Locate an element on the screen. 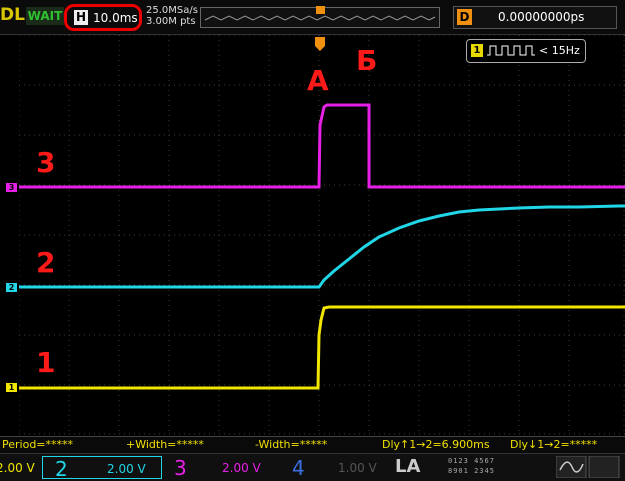 The width and height of the screenshot is (625, 481). ch1-offset-marker: 1 is located at coordinates (11, 387).